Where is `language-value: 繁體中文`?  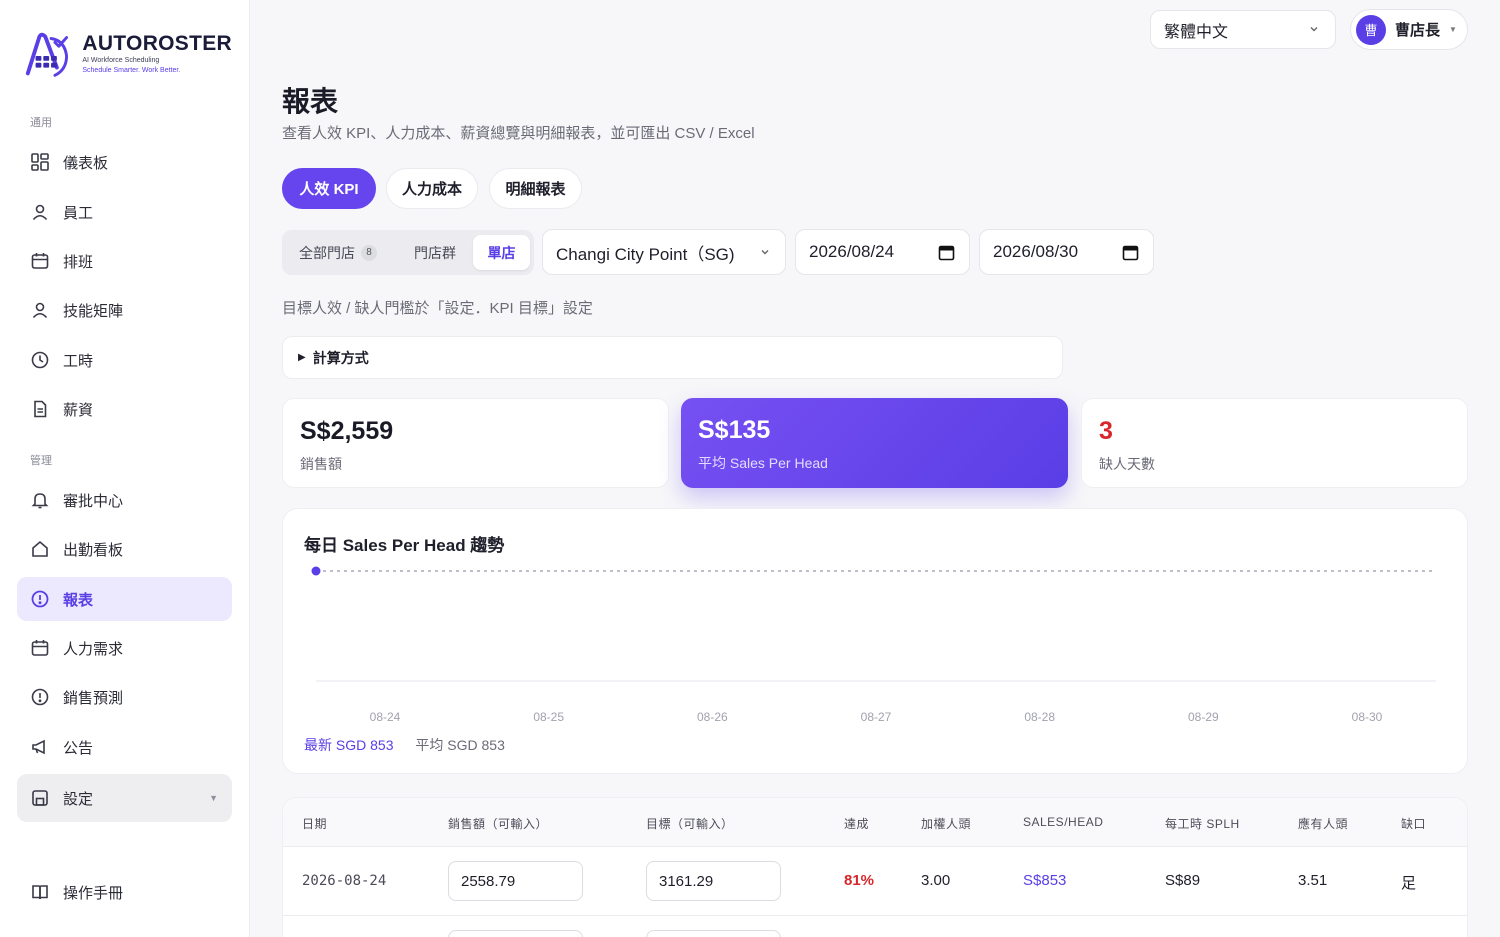
language-value: 繁體中文 is located at coordinates (1196, 32).